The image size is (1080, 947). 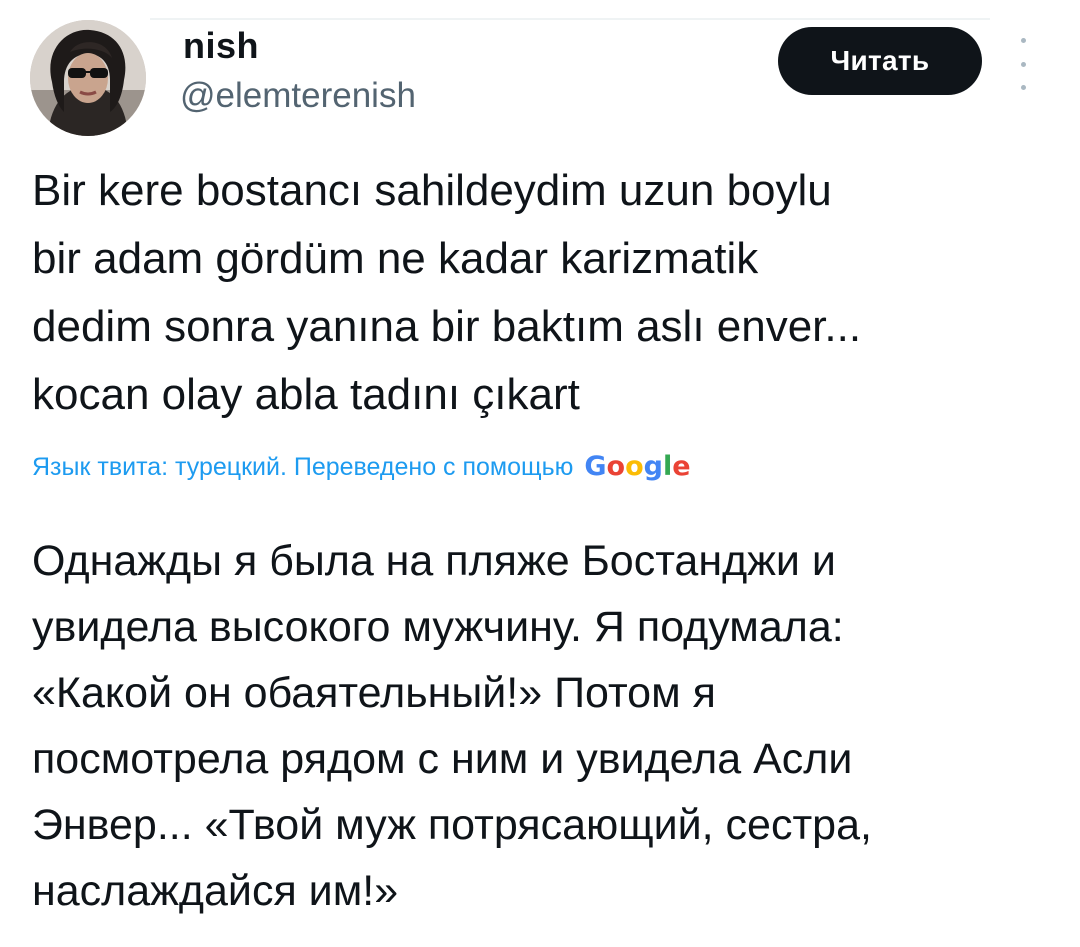 I want to click on google-logo: Google, so click(x=637, y=466).